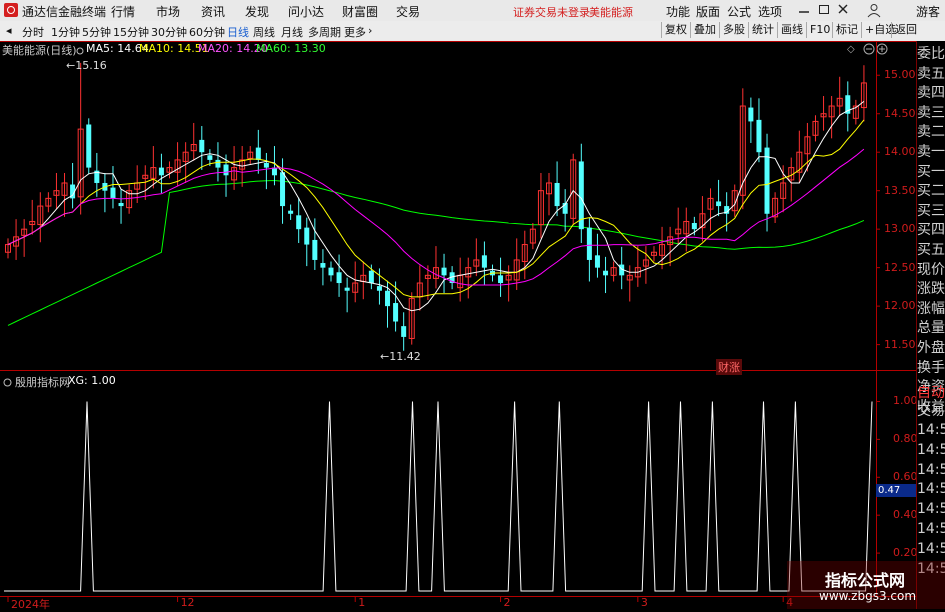 The width and height of the screenshot is (945, 612). I want to click on right-panel-label: 买四, so click(931, 230).